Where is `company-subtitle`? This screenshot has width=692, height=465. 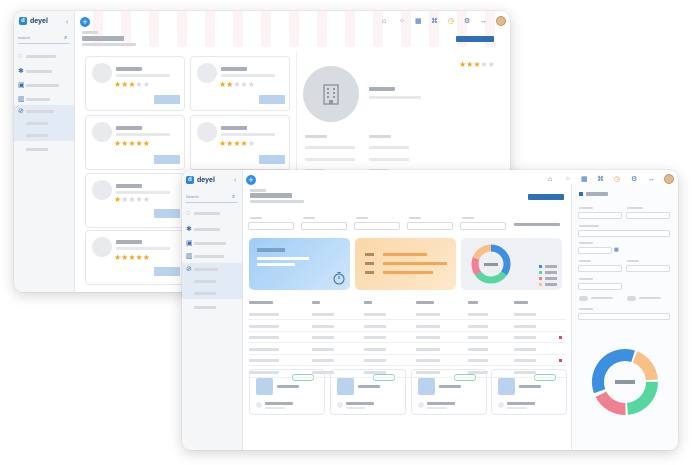 company-subtitle is located at coordinates (395, 97).